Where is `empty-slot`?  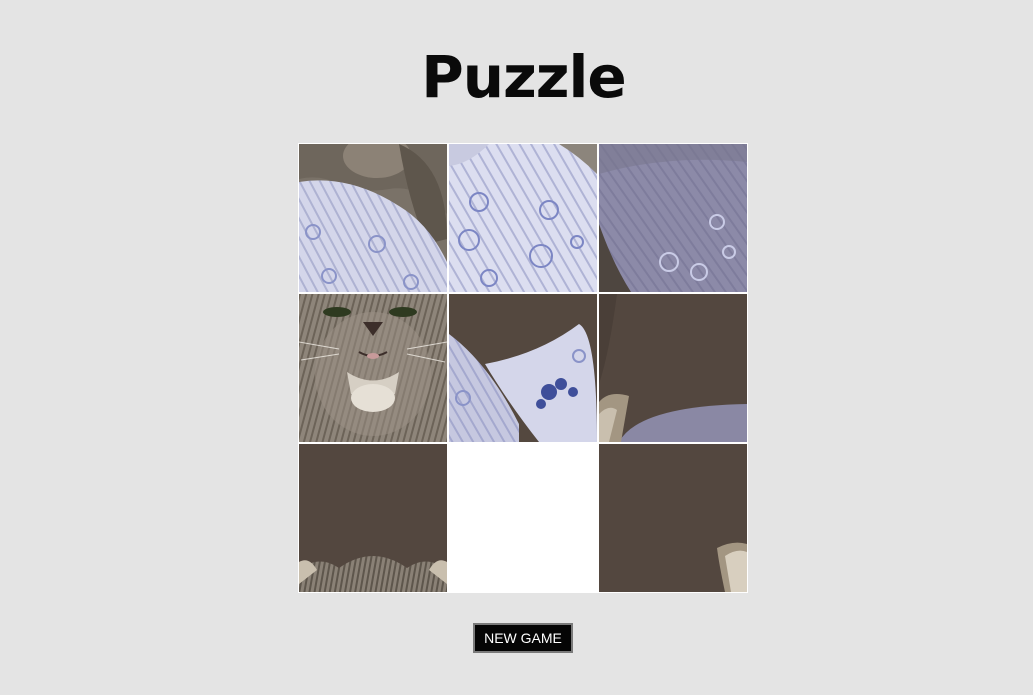 empty-slot is located at coordinates (523, 518).